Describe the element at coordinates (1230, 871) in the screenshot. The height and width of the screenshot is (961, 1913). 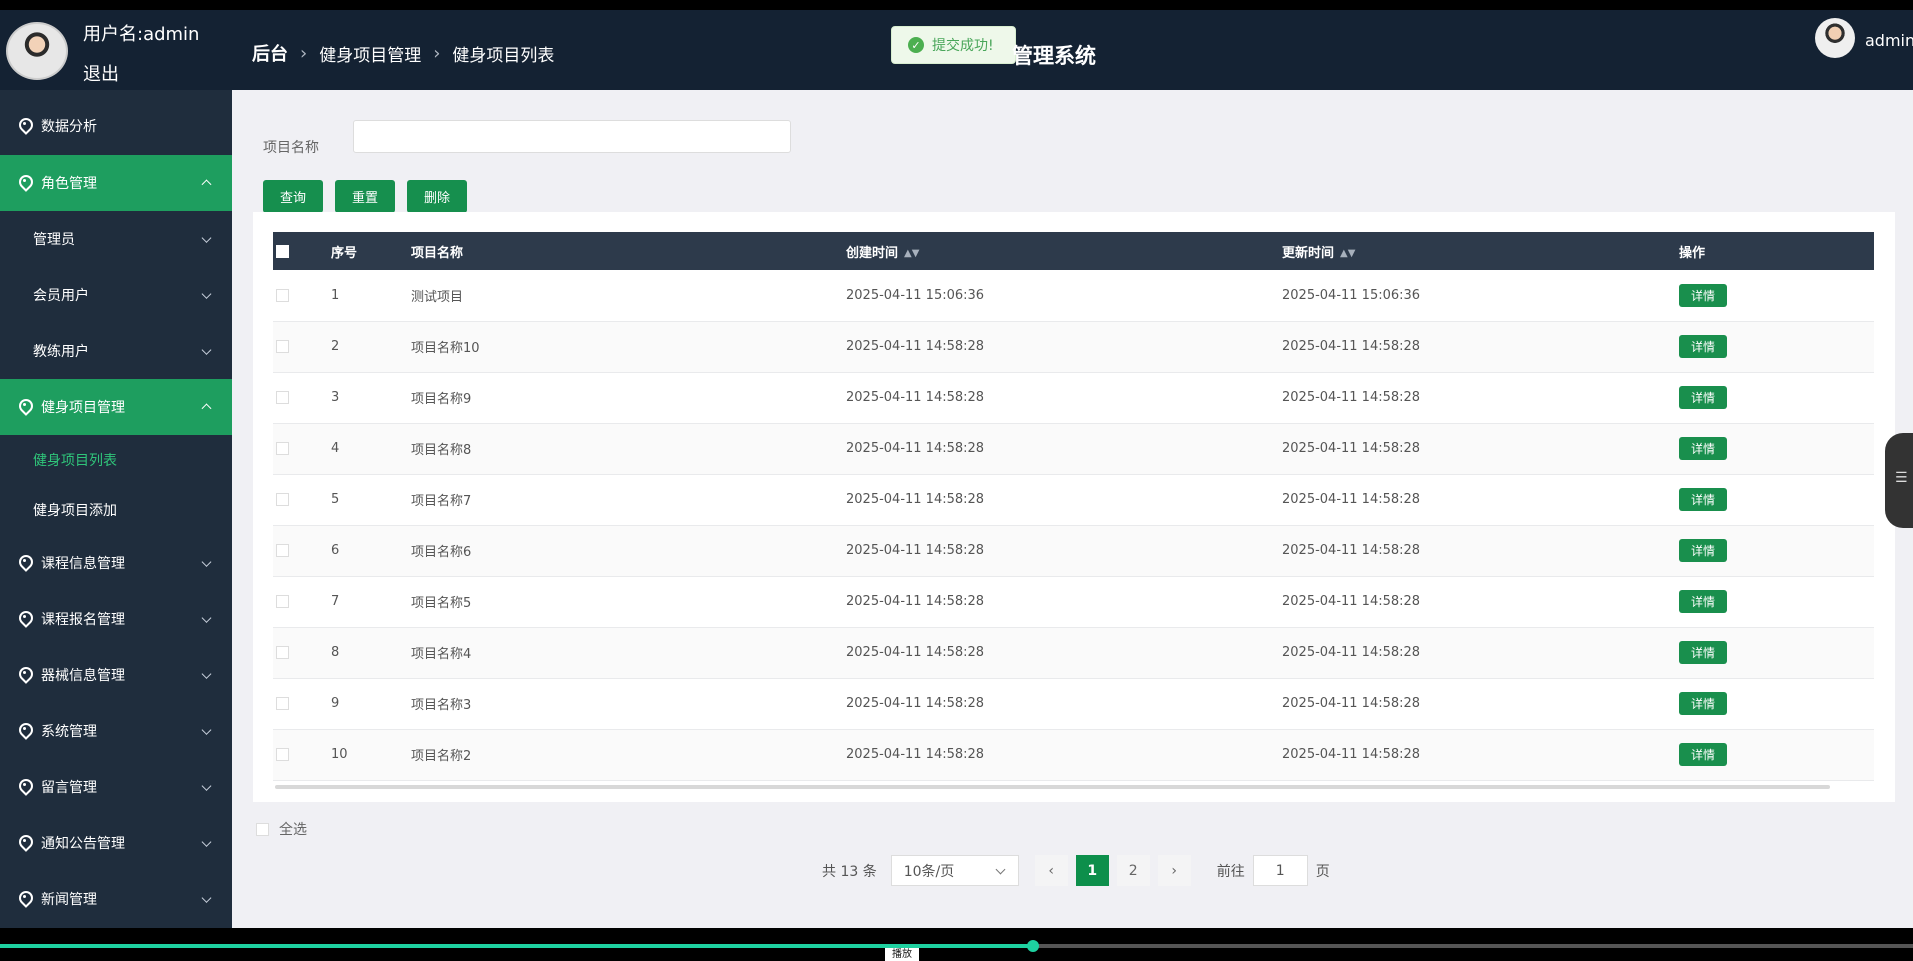
I see `goto-label: 前往` at that location.